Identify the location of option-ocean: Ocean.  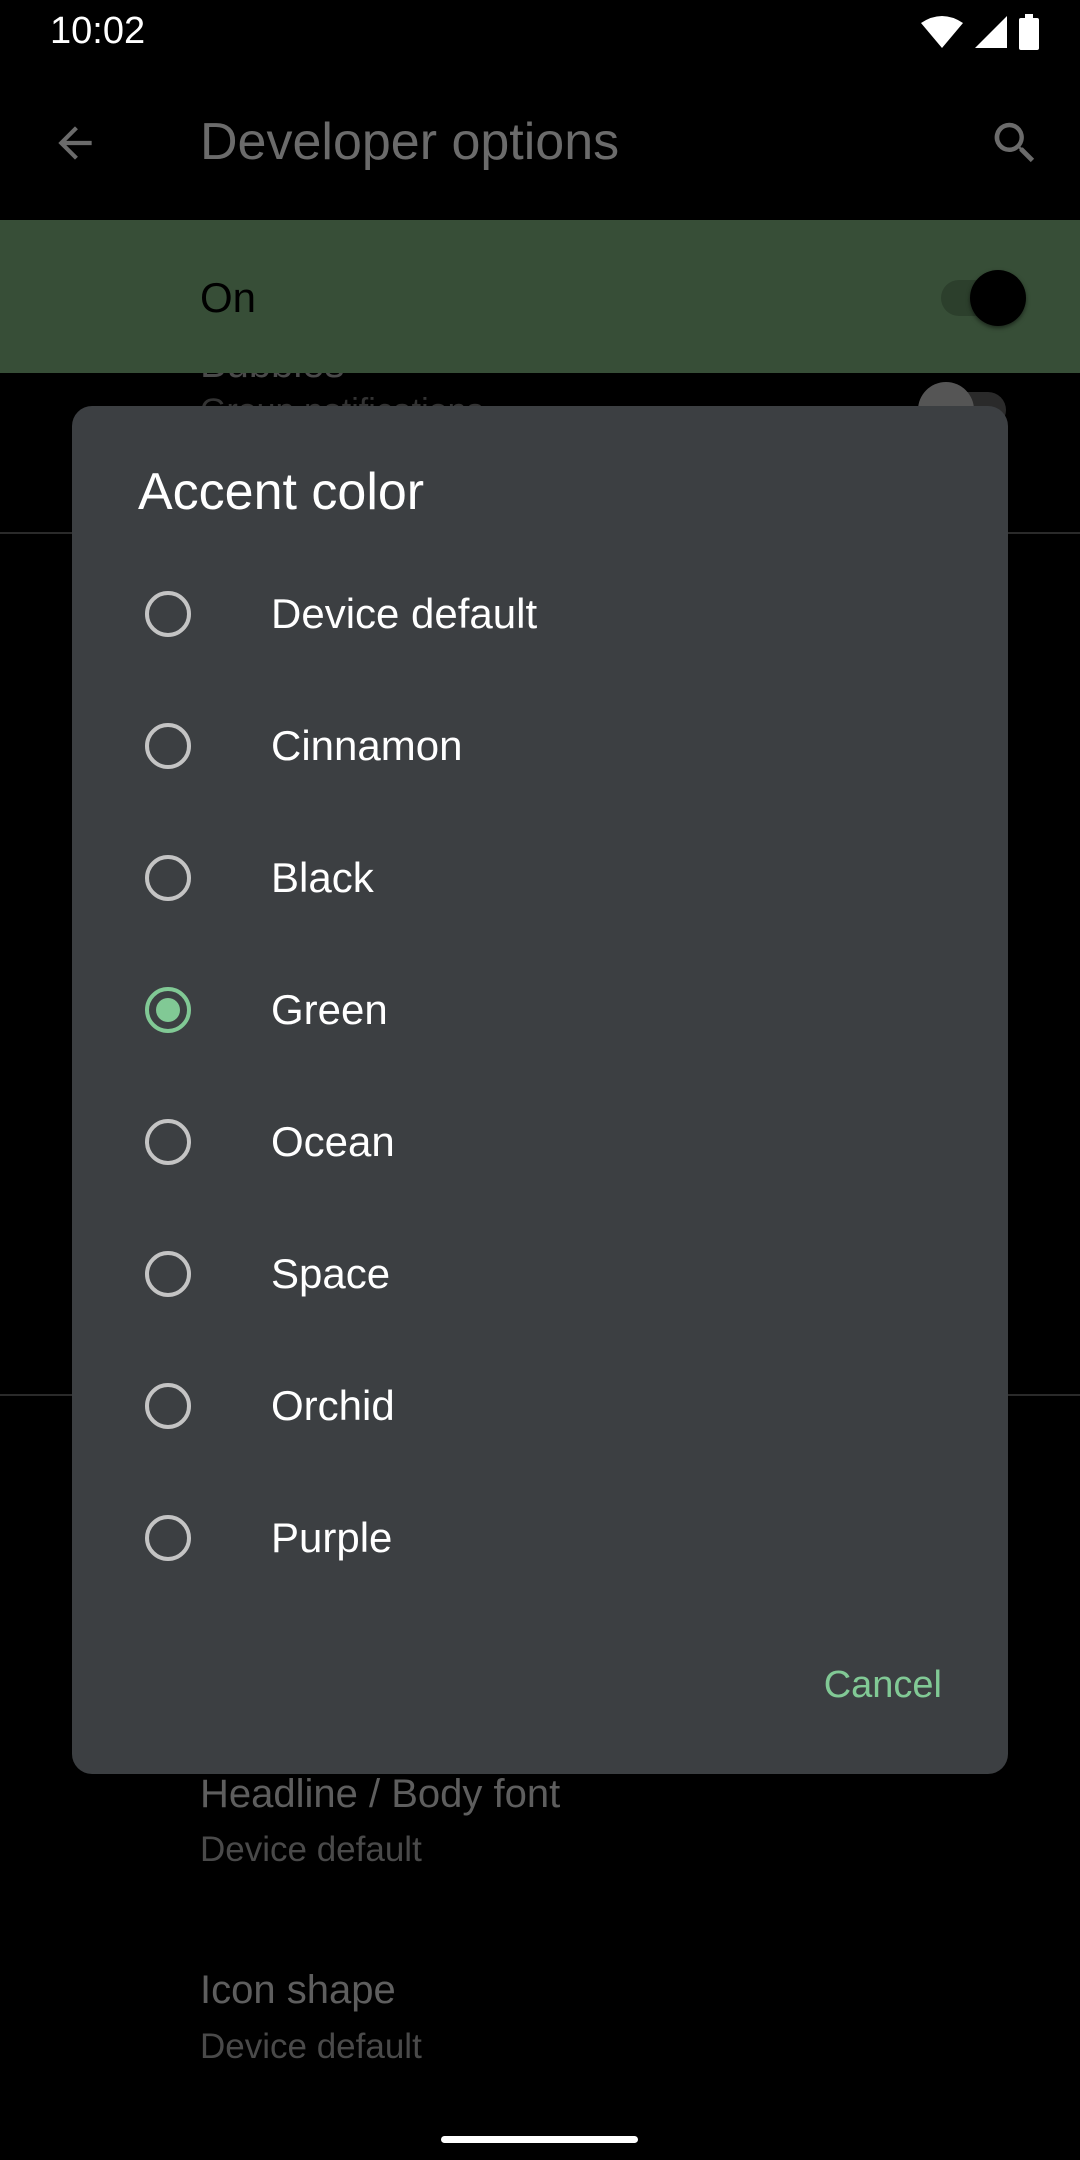
(540, 1142).